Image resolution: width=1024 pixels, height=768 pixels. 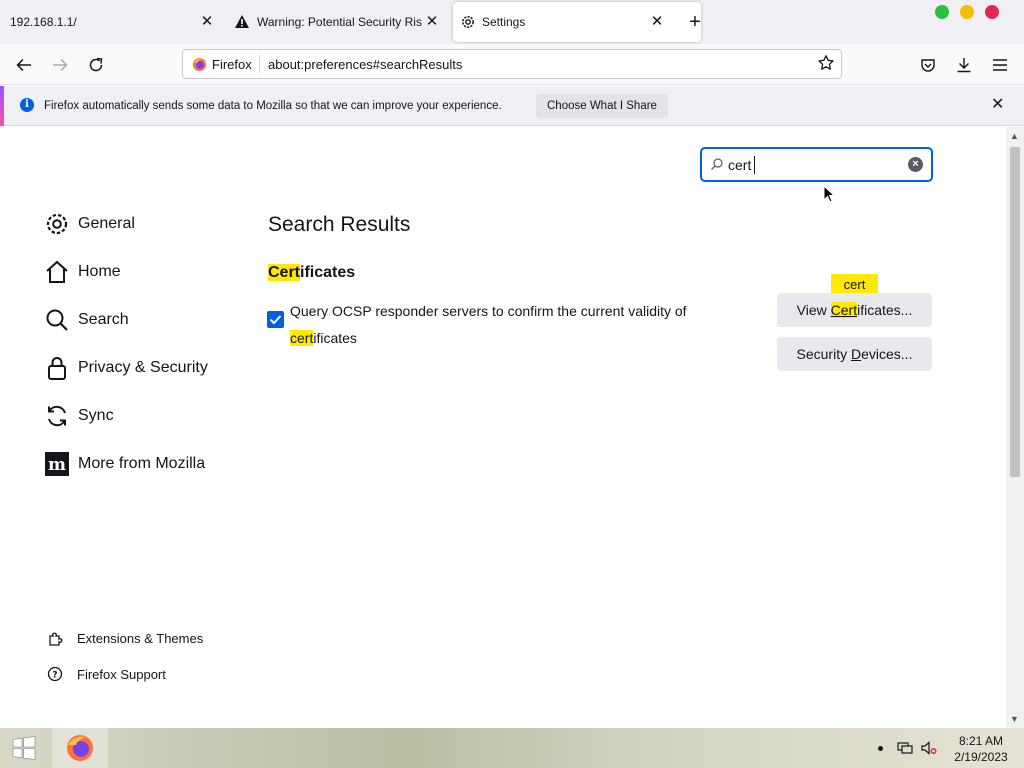 I want to click on mozilla-icon: m, so click(x=57, y=464).